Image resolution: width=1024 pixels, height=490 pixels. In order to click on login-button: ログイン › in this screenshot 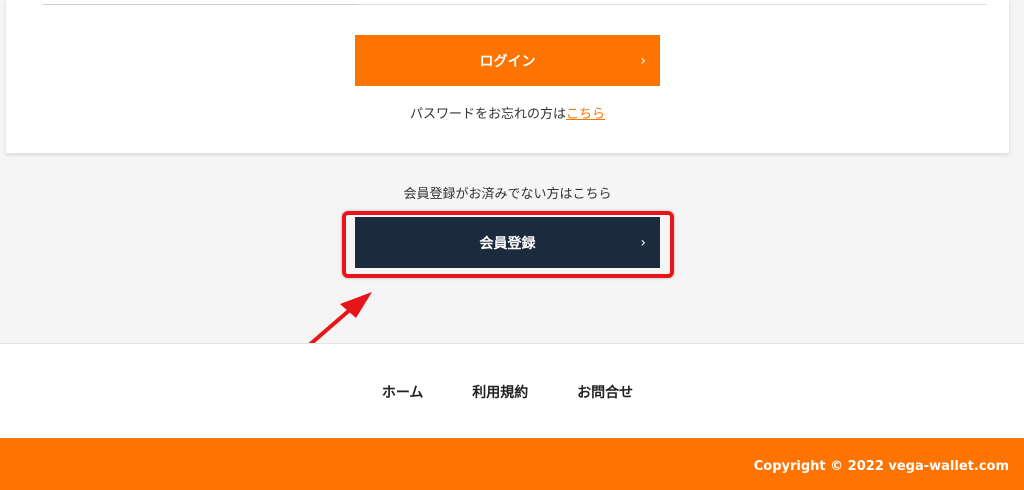, I will do `click(507, 60)`.